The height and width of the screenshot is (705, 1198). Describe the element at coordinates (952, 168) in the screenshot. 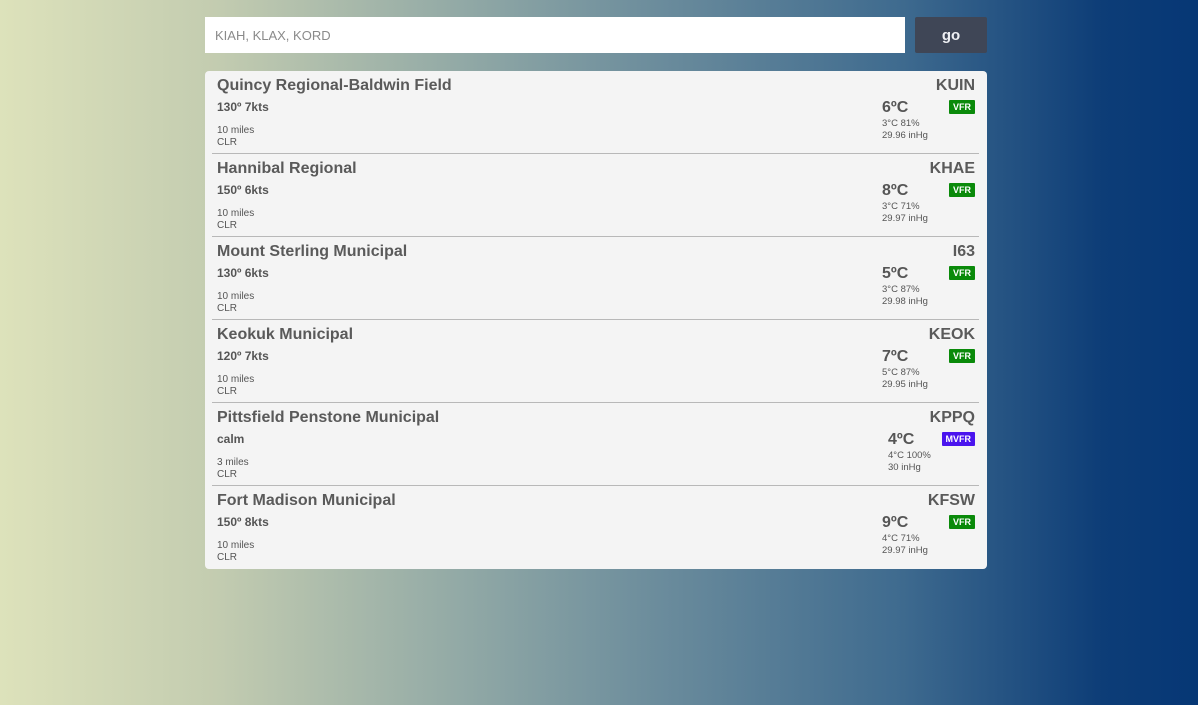

I see `station-id: KHAE` at that location.